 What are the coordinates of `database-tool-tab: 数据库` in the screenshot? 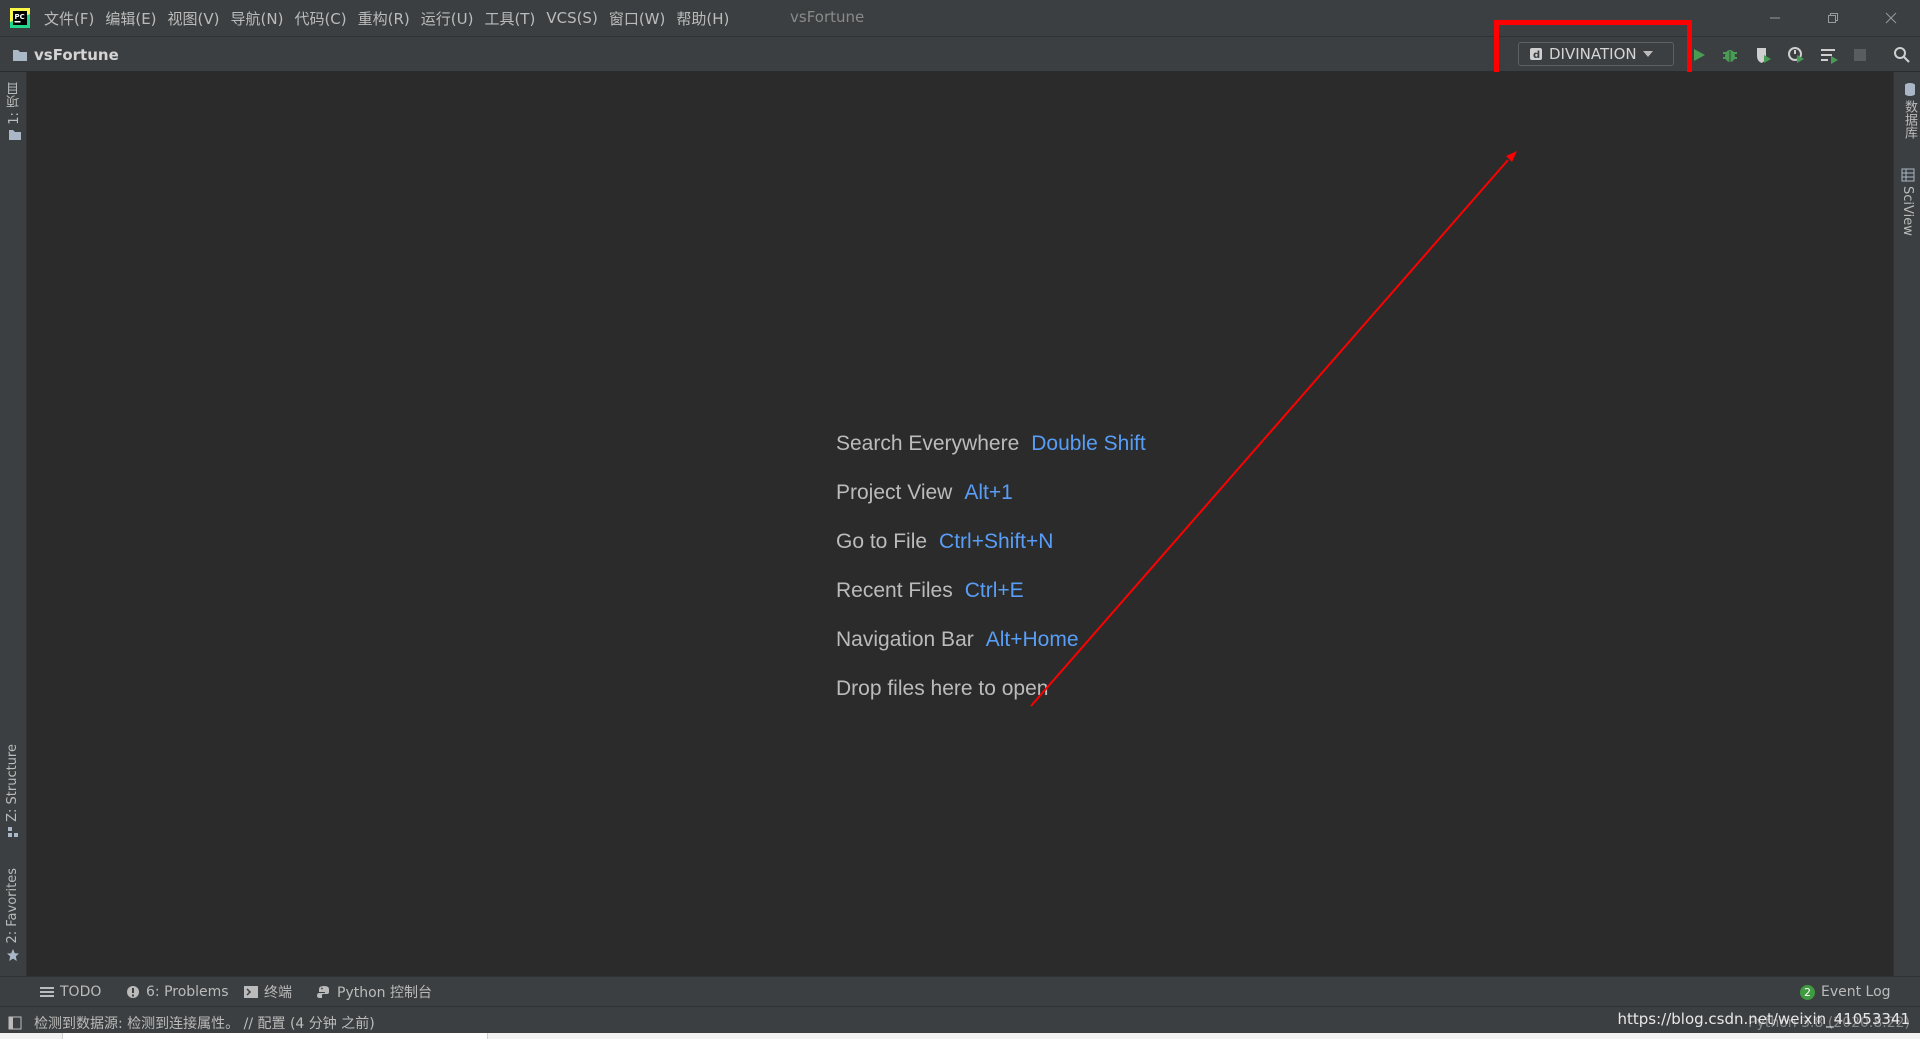 It's located at (1909, 110).